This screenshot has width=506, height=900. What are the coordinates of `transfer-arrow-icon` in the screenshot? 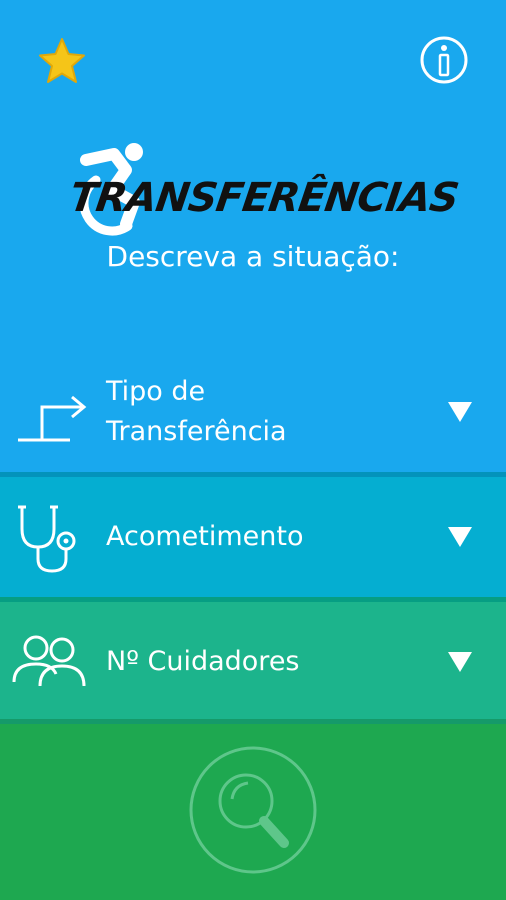 It's located at (52, 418).